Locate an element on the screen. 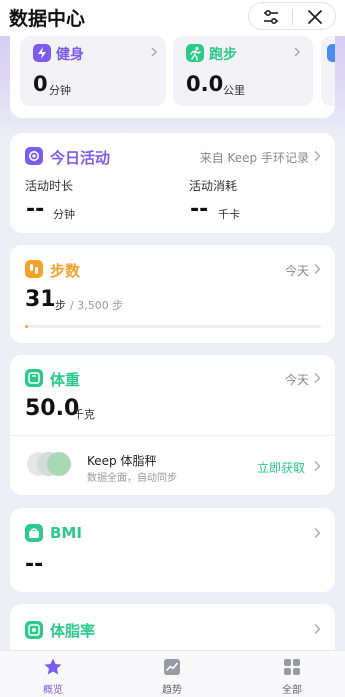 This screenshot has height=697, width=345. steps-unit: 步 is located at coordinates (60, 305).